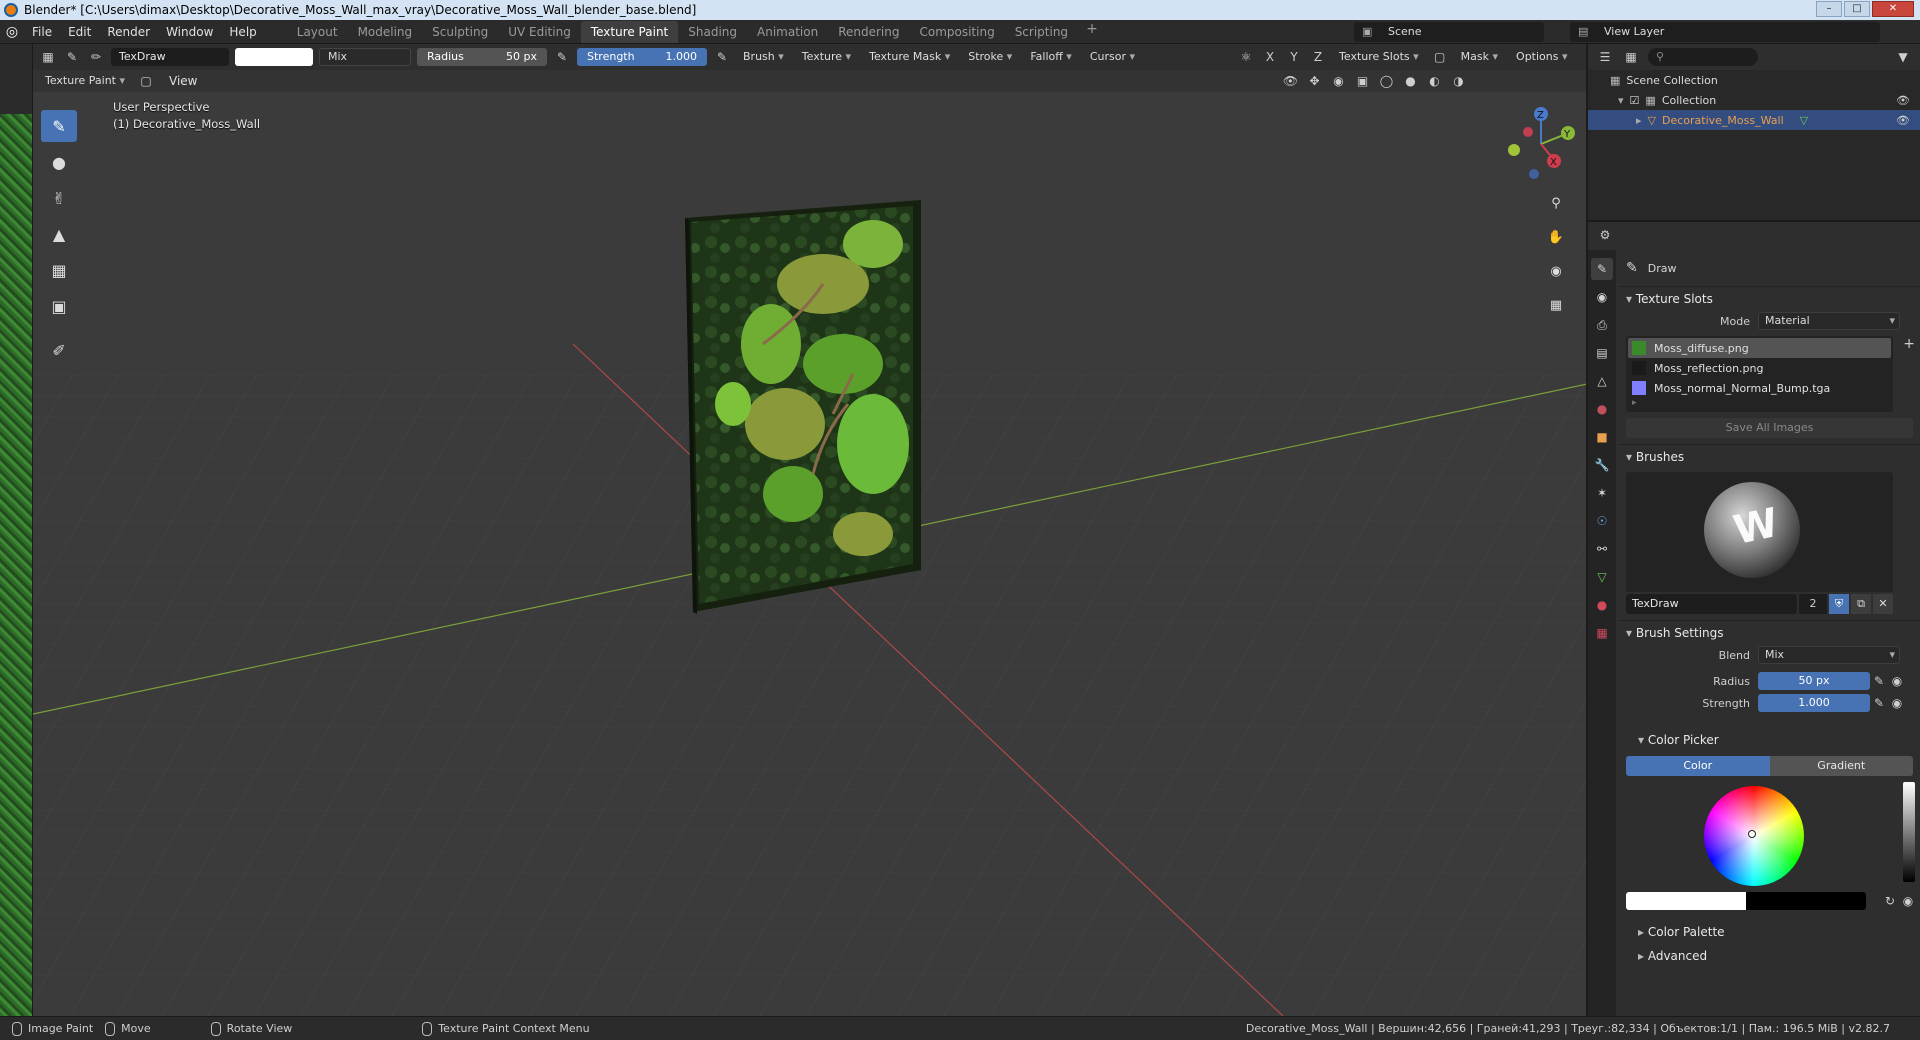 This screenshot has width=1920, height=1040. I want to click on clone-tool-icon: ▲, so click(59, 234).